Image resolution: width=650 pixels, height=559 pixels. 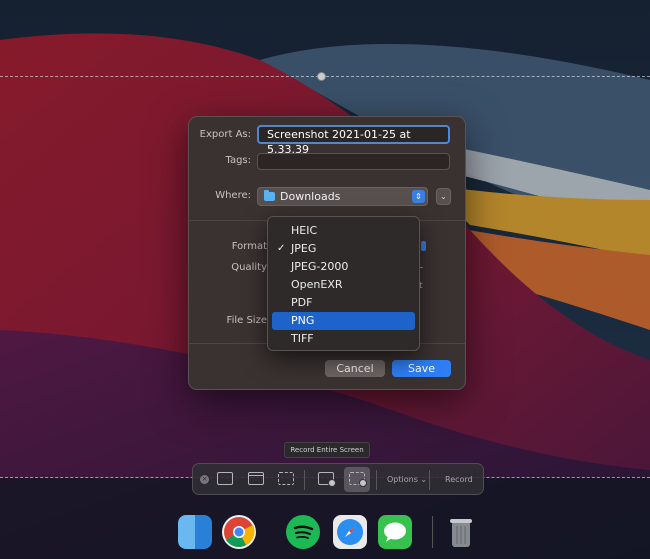 I want to click on menu-item-label: JPEG-2000, so click(x=320, y=266).